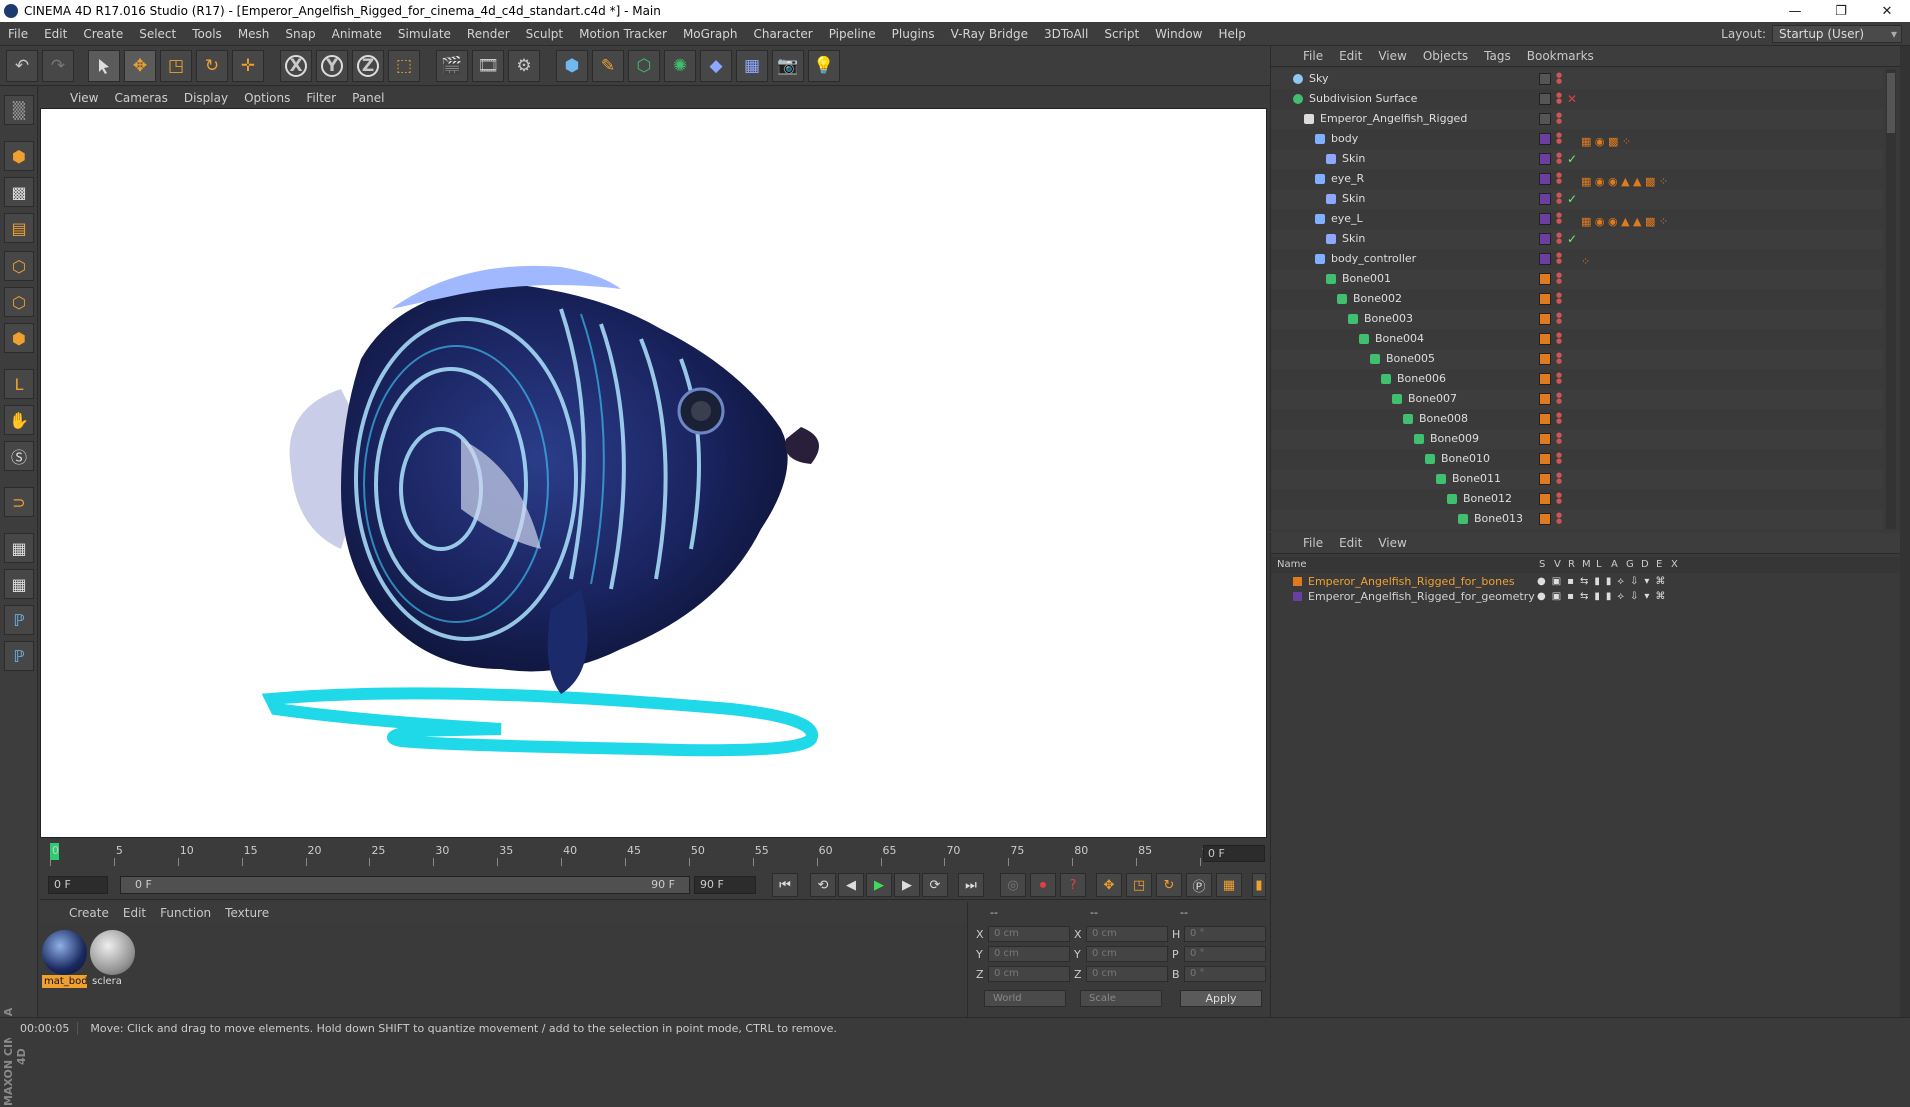  Describe the element at coordinates (935, 885) in the screenshot. I see `next-key-icon: ⟳` at that location.